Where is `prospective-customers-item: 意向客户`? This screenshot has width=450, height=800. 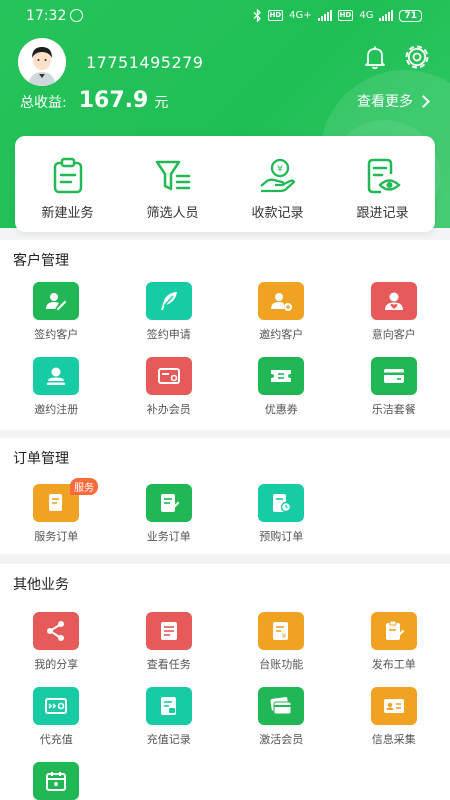 prospective-customers-item: 意向客户 is located at coordinates (394, 315).